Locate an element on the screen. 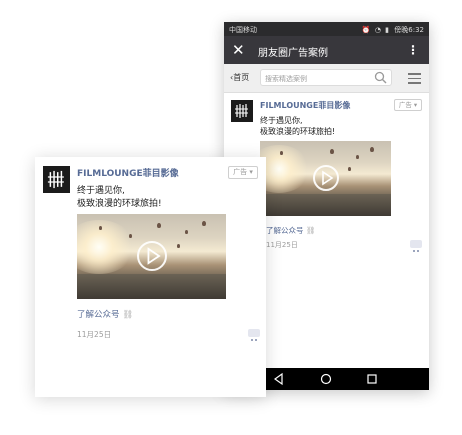 This screenshot has height=435, width=462. card-video-thumbnail is located at coordinates (151, 256).